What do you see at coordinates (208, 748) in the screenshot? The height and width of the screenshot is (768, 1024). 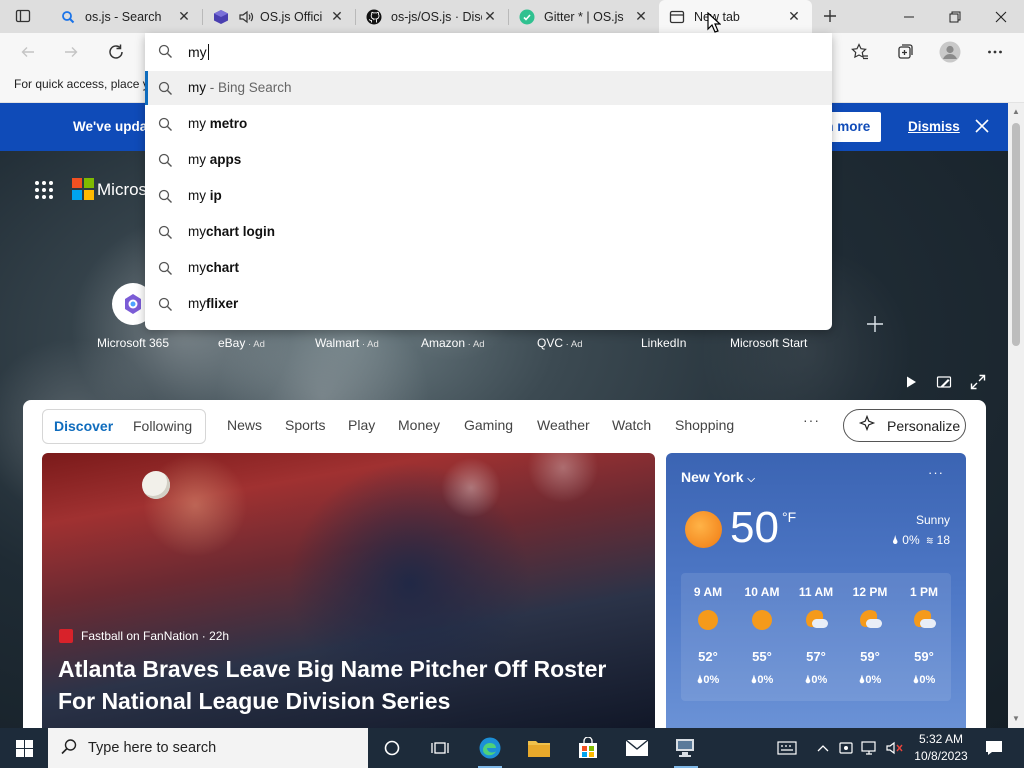 I see `taskbar-search-box: Type here to search` at bounding box center [208, 748].